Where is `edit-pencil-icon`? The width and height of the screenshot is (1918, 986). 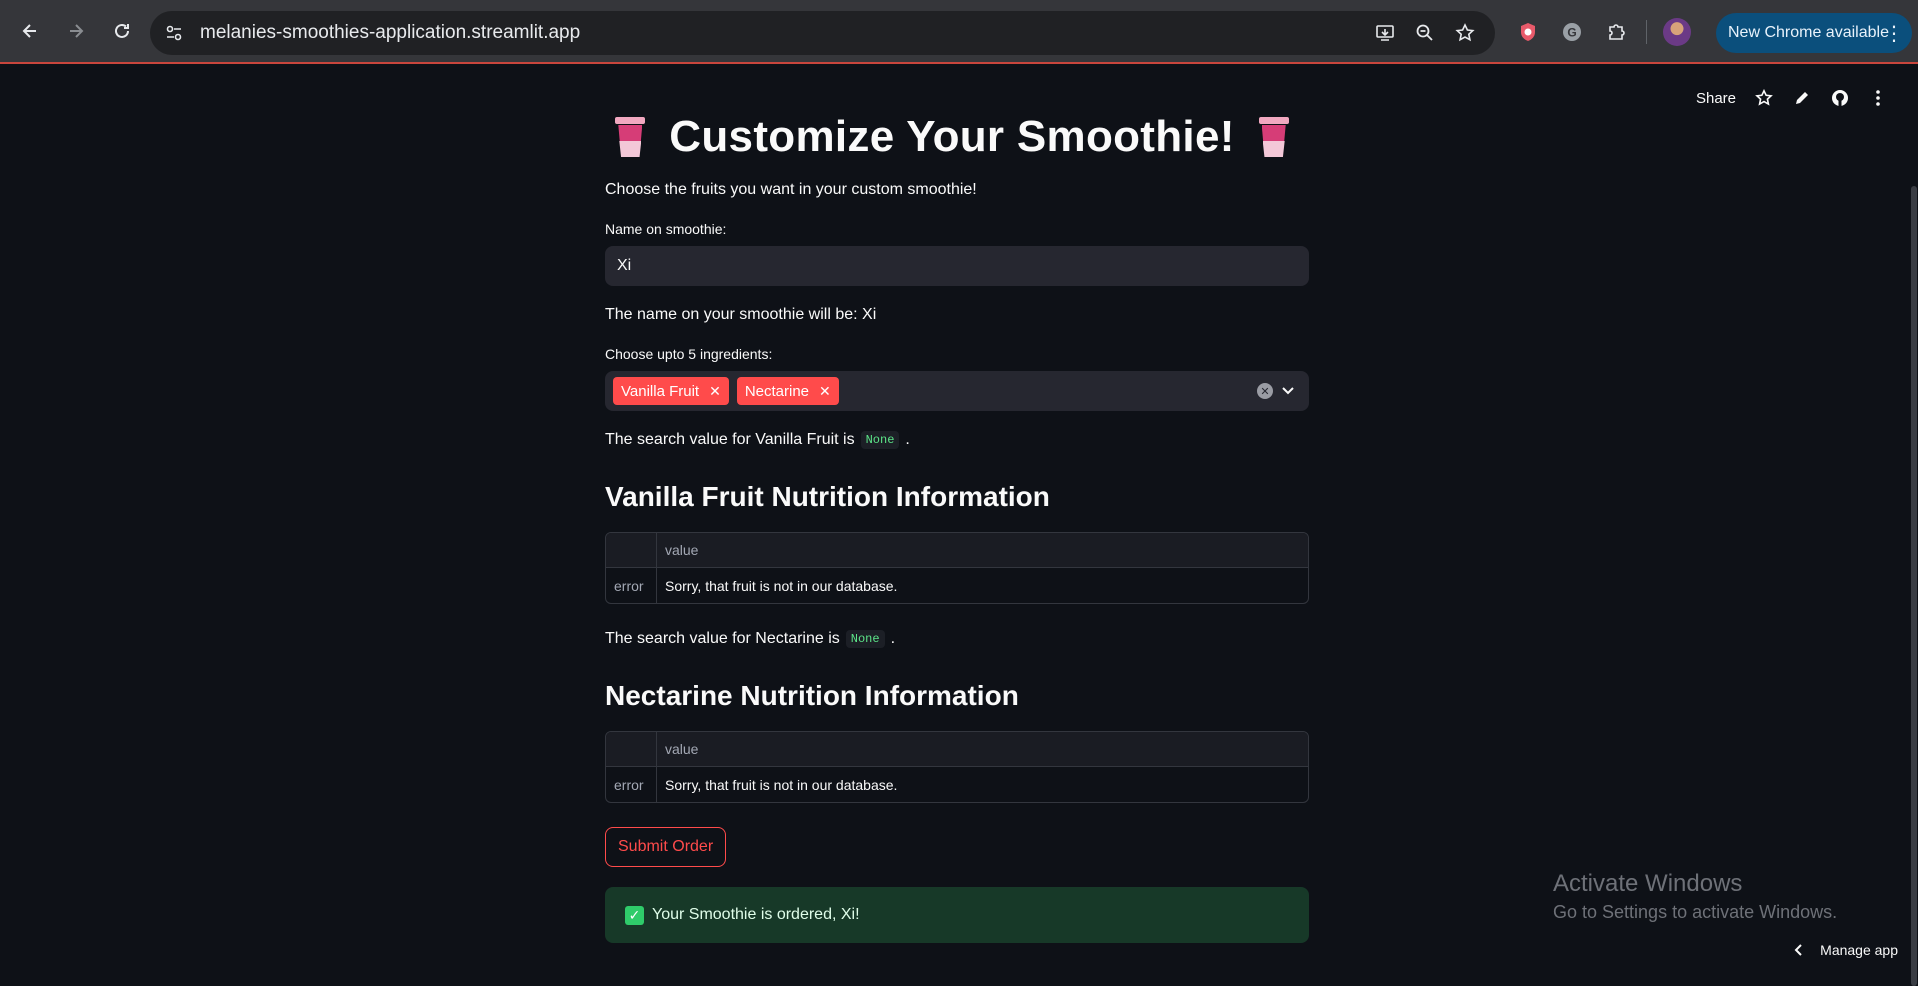 edit-pencil-icon is located at coordinates (1802, 98).